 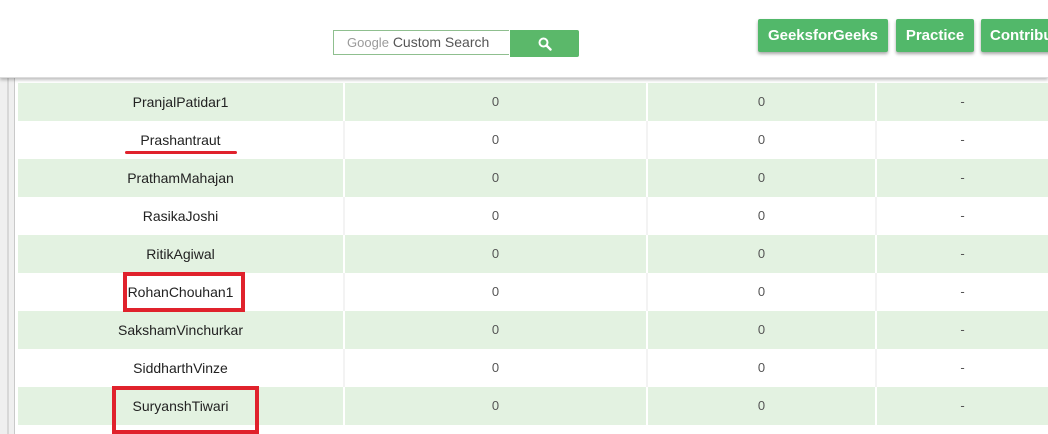 I want to click on search-placeholder: Custom Search, so click(x=441, y=42).